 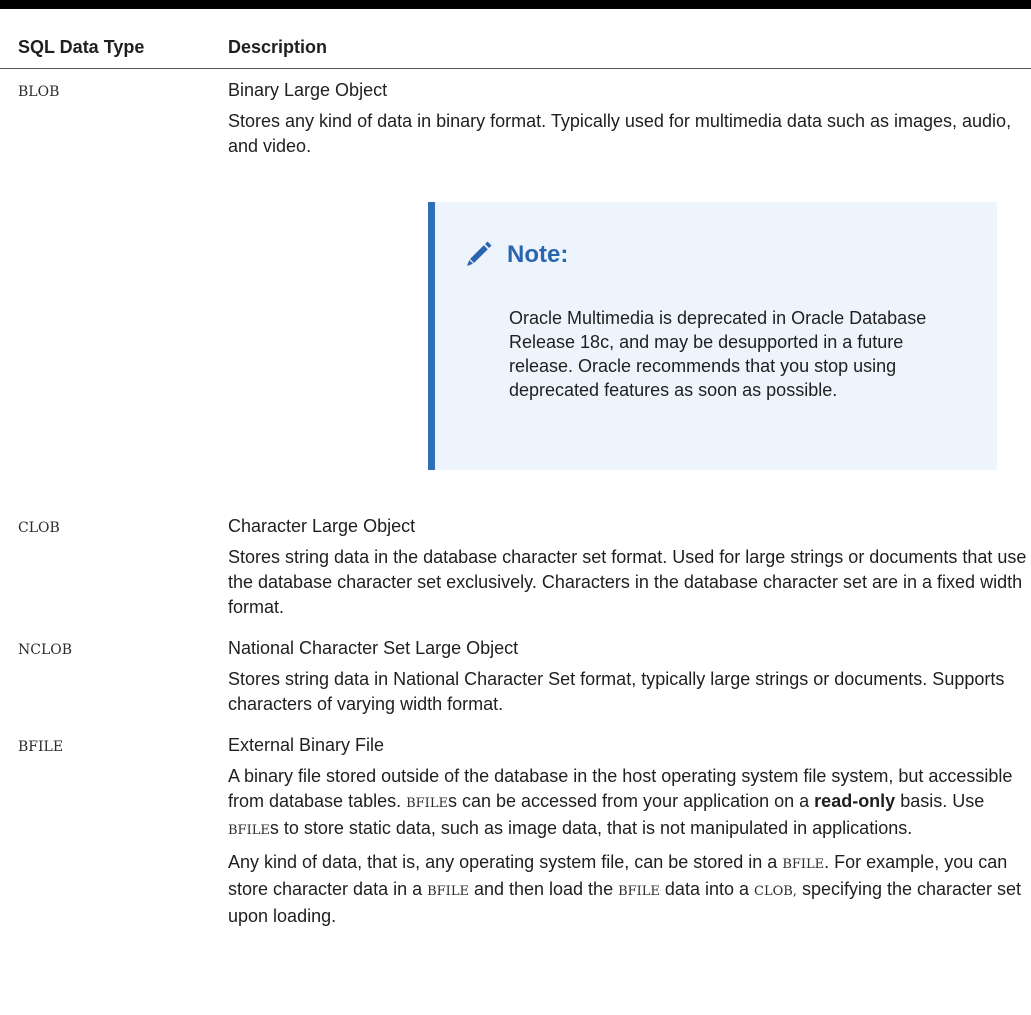 What do you see at coordinates (278, 47) in the screenshot?
I see `column-header-description: Description` at bounding box center [278, 47].